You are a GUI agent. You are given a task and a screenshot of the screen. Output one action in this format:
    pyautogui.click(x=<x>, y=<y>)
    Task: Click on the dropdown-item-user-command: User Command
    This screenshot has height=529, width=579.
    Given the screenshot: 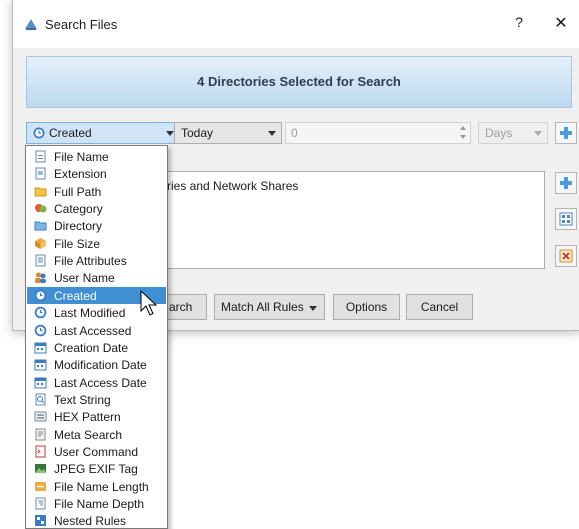 What is the action you would take?
    pyautogui.click(x=96, y=451)
    